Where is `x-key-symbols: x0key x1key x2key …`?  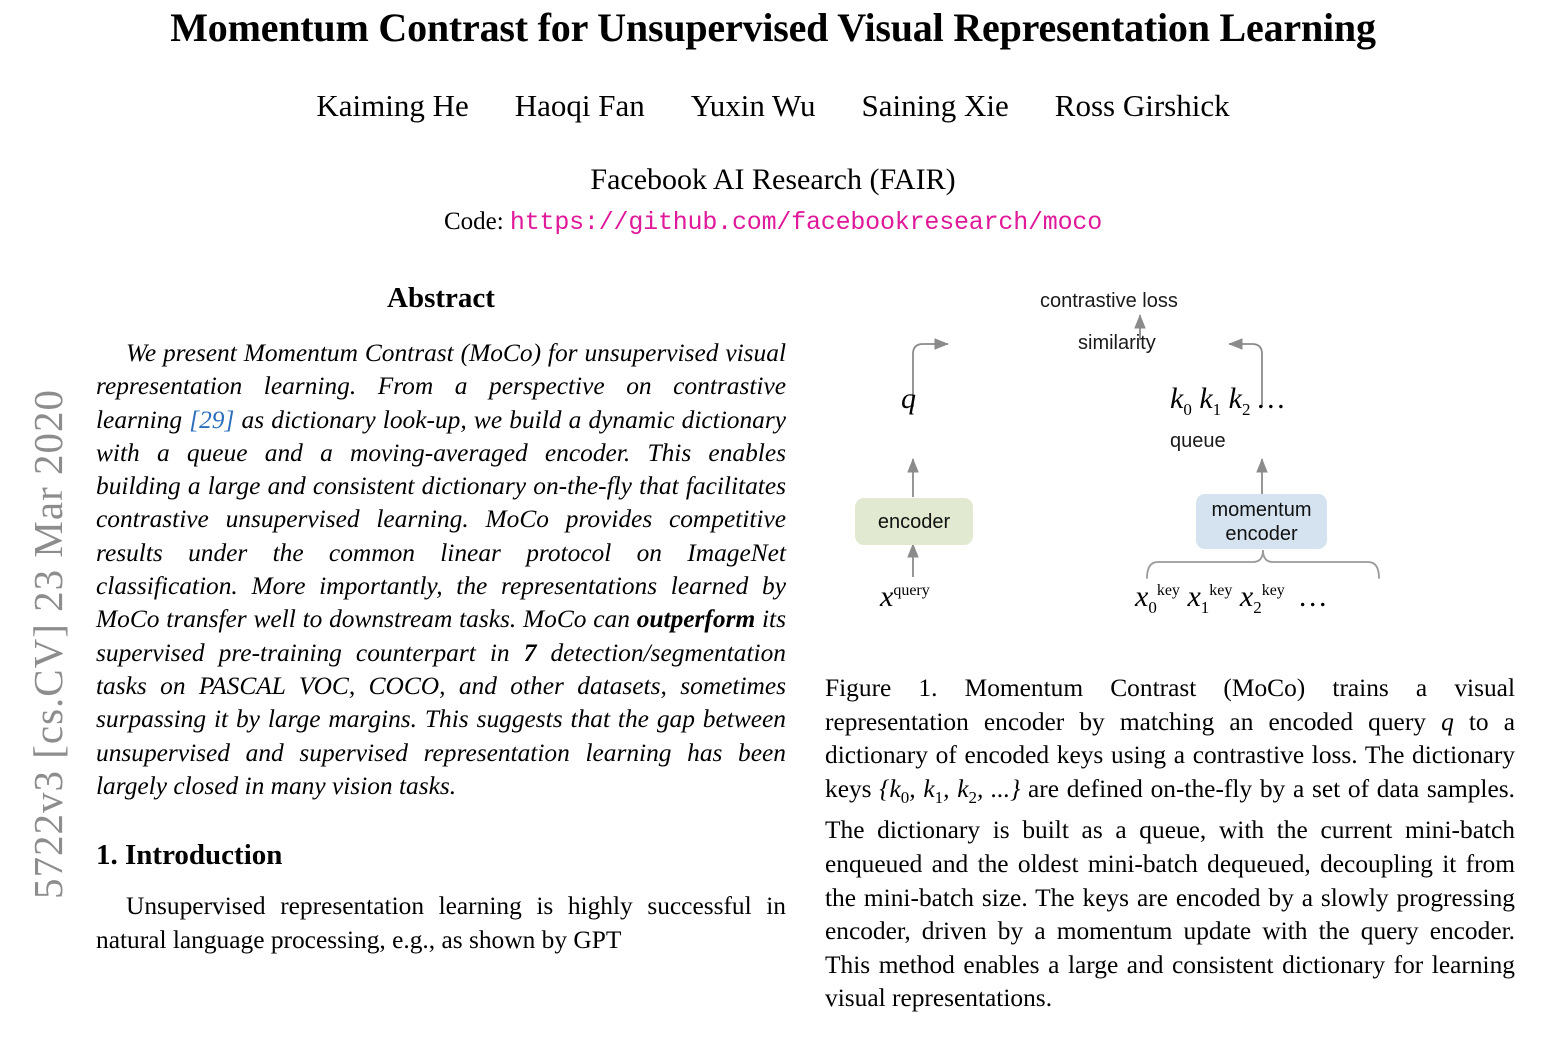 x-key-symbols: x0key x1key x2key … is located at coordinates (1231, 598).